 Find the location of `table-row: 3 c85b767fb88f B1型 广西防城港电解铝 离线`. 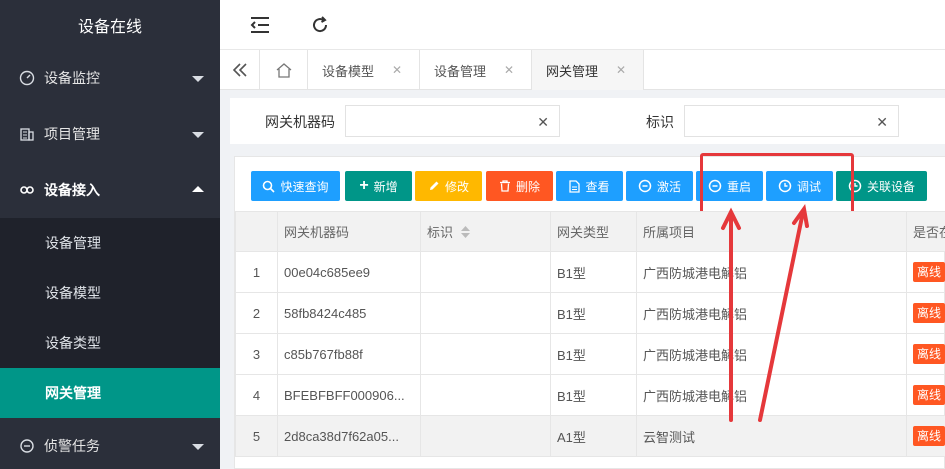

table-row: 3 c85b767fb88f B1型 广西防城港电解铝 离线 is located at coordinates (590, 354).